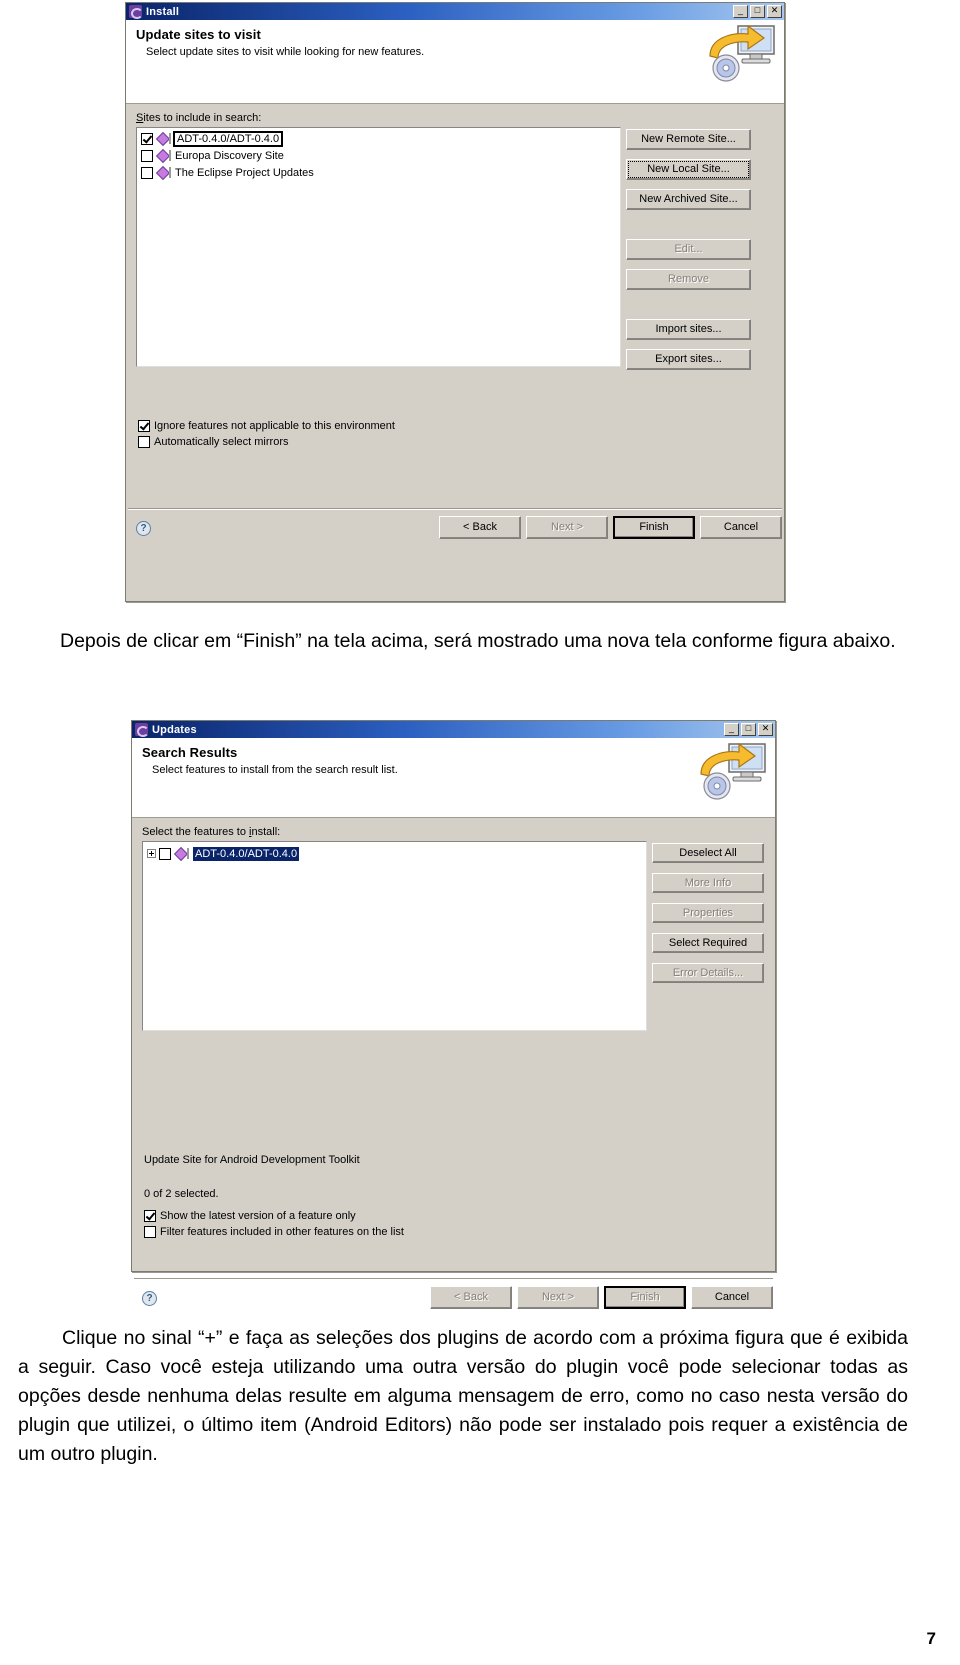 Image resolution: width=960 pixels, height=1665 pixels. I want to click on properties-button: Properties, so click(708, 913).